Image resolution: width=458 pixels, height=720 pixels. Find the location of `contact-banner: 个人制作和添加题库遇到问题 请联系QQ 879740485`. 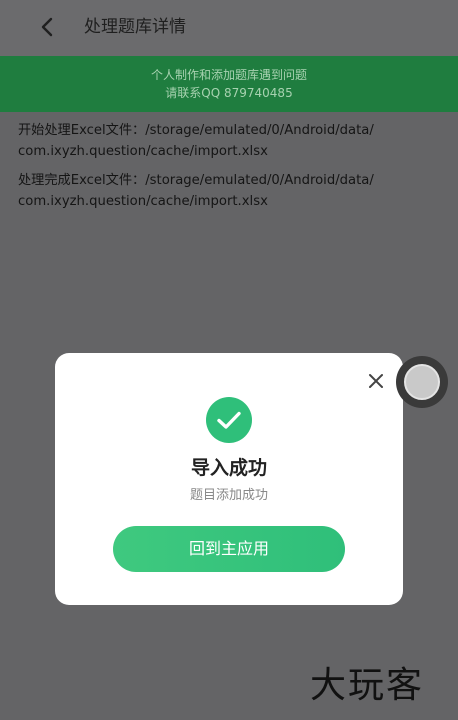

contact-banner: 个人制作和添加题库遇到问题 请联系QQ 879740485 is located at coordinates (229, 84).